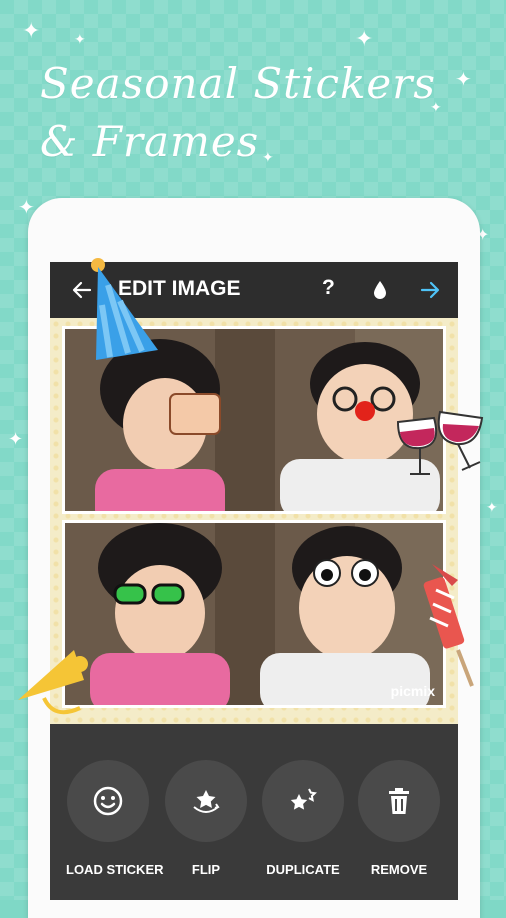  What do you see at coordinates (115, 869) in the screenshot?
I see `load-sticker-label: LOAD STICKER` at bounding box center [115, 869].